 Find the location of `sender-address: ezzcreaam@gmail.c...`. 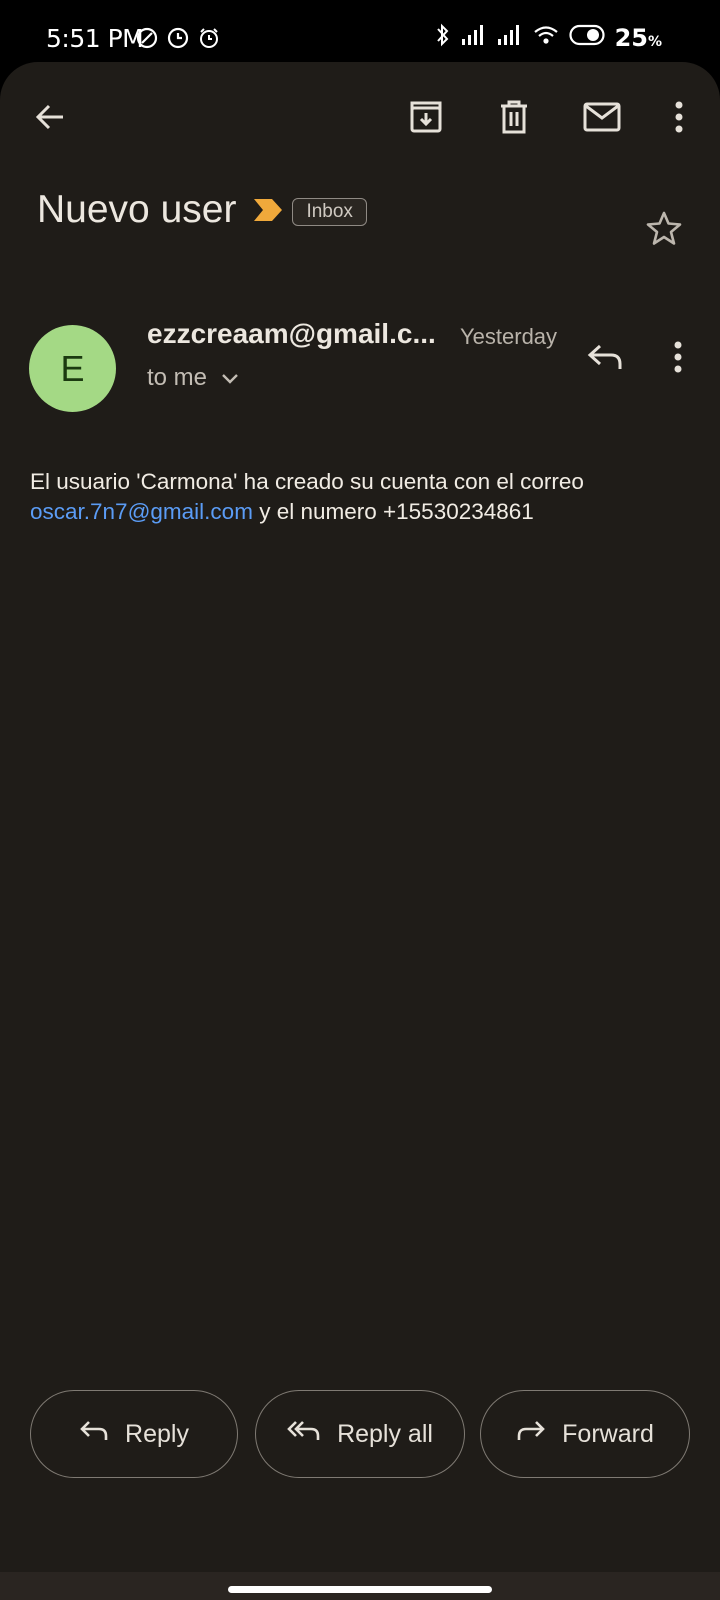

sender-address: ezzcreaam@gmail.c... is located at coordinates (291, 334).